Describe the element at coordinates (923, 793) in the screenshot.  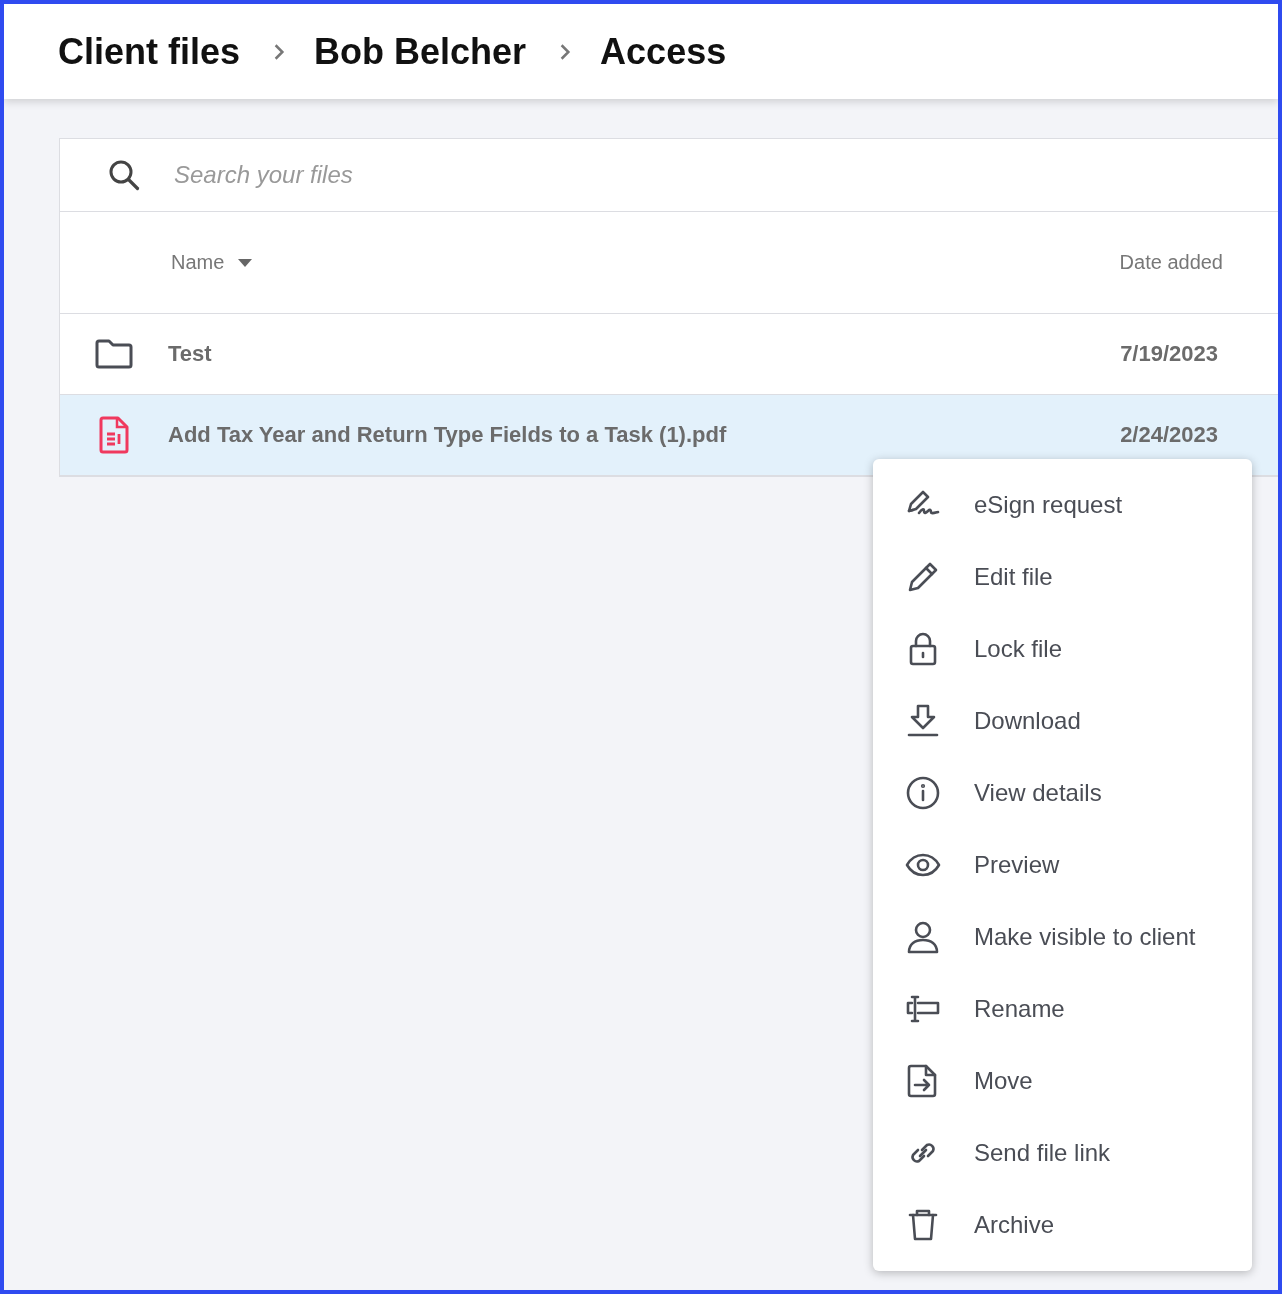
I see `info-icon` at that location.